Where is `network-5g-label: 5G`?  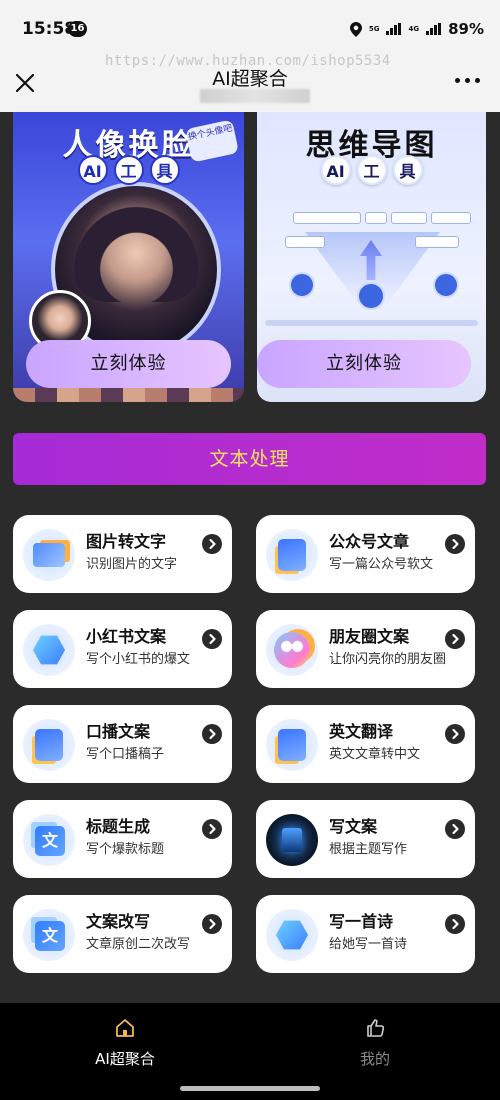 network-5g-label: 5G is located at coordinates (374, 28).